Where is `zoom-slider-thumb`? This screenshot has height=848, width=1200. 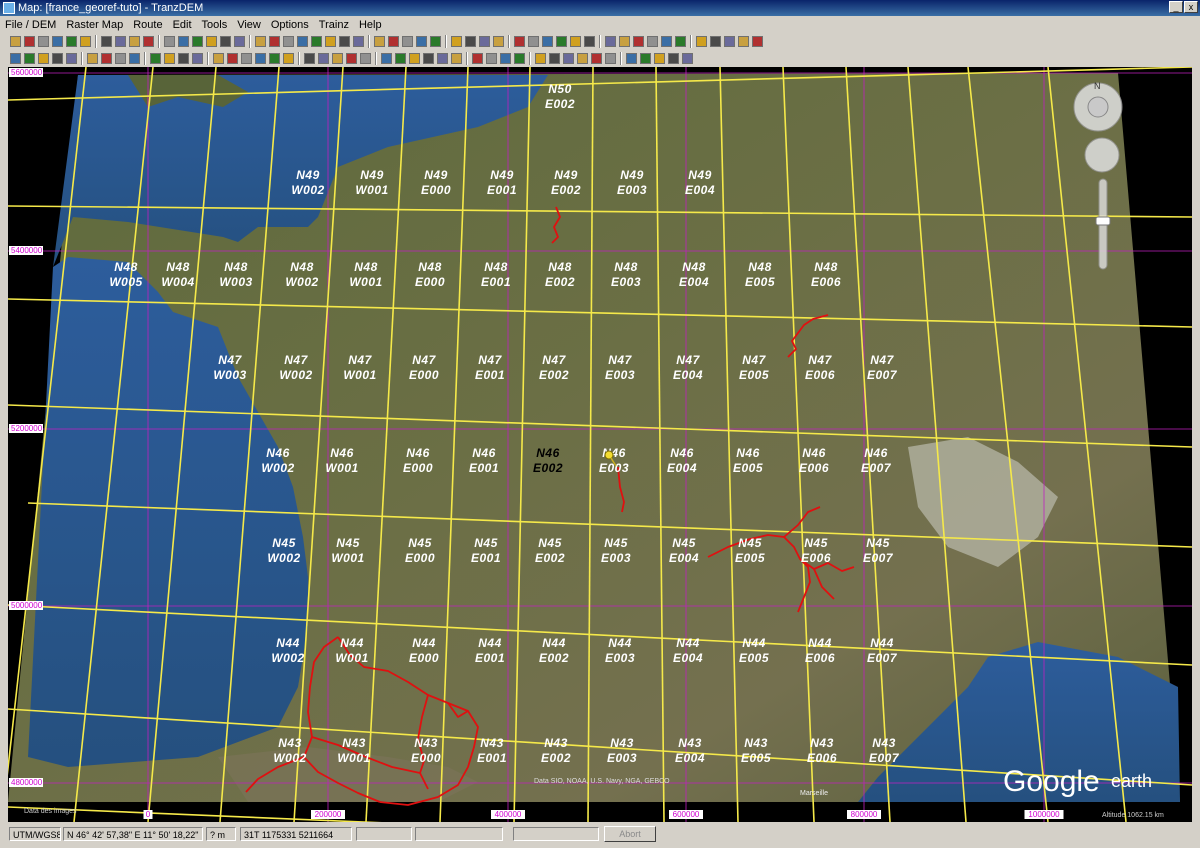 zoom-slider-thumb is located at coordinates (1103, 221).